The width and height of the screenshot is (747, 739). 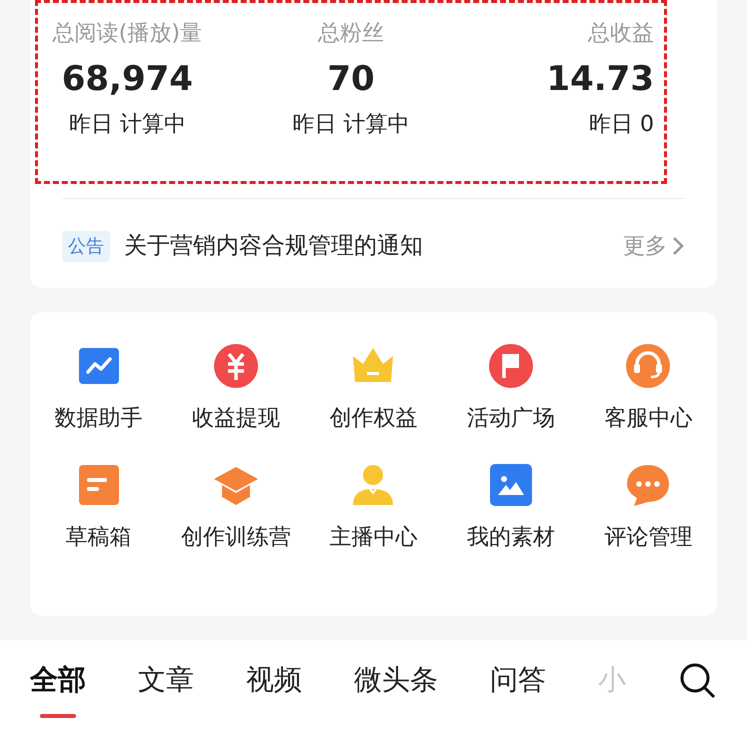 What do you see at coordinates (127, 34) in the screenshot?
I see `stat-label: 总阅读(播放)量` at bounding box center [127, 34].